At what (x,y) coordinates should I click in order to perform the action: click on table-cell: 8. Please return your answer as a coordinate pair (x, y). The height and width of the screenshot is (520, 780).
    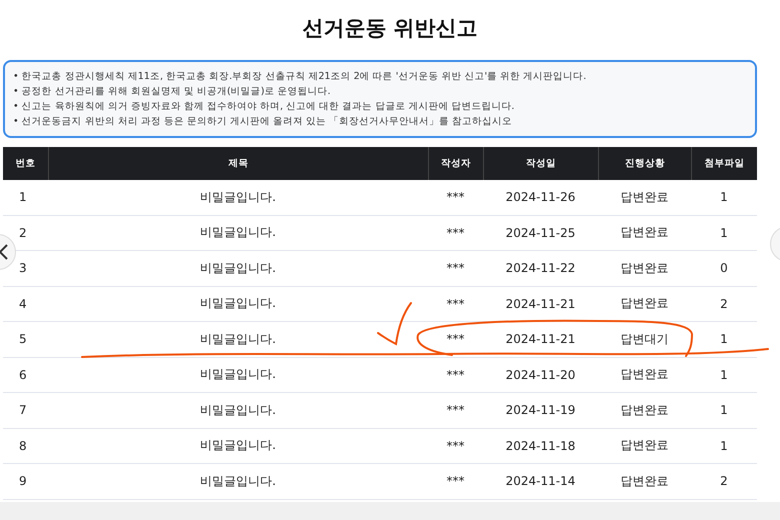
    Looking at the image, I should click on (23, 445).